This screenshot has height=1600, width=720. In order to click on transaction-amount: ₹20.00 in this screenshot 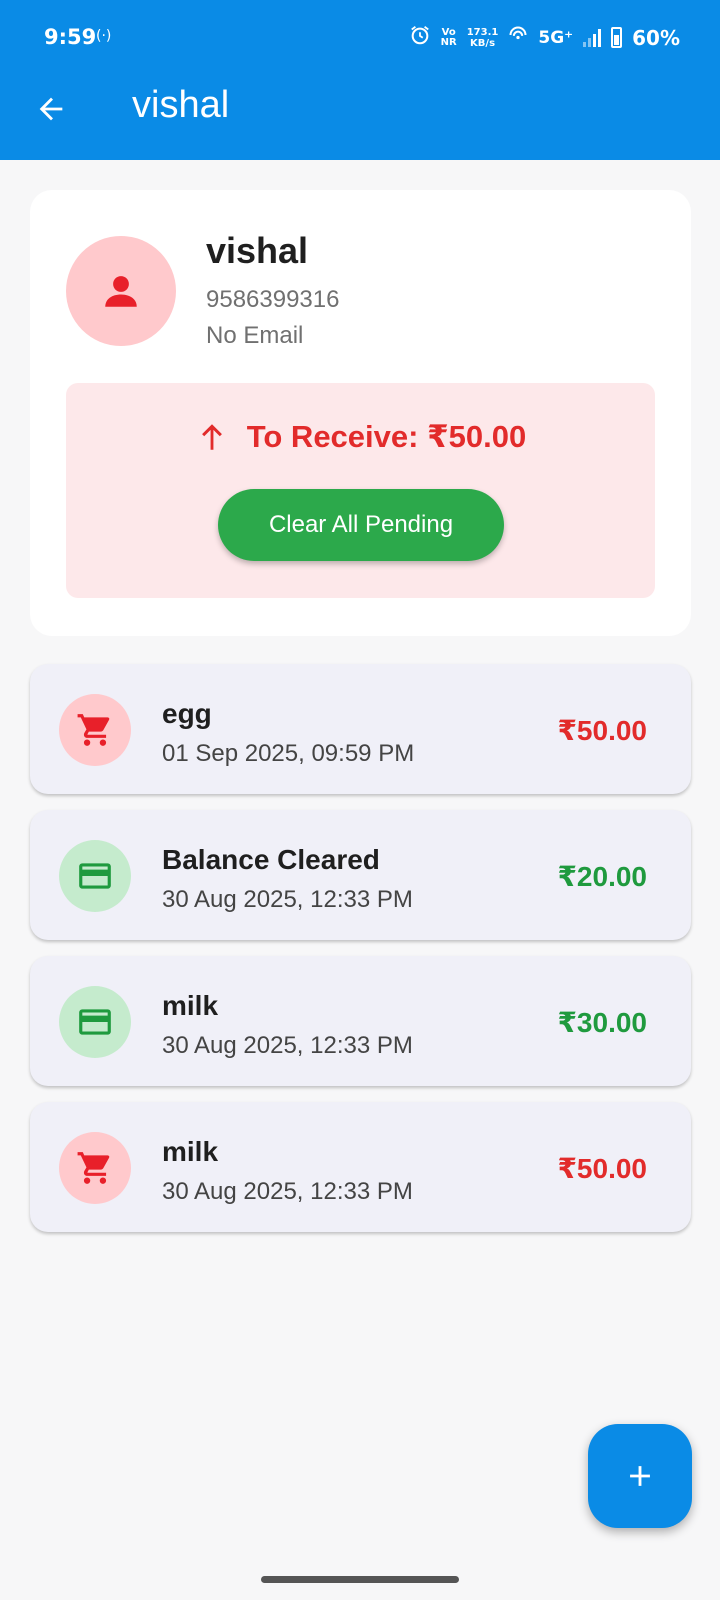, I will do `click(602, 876)`.